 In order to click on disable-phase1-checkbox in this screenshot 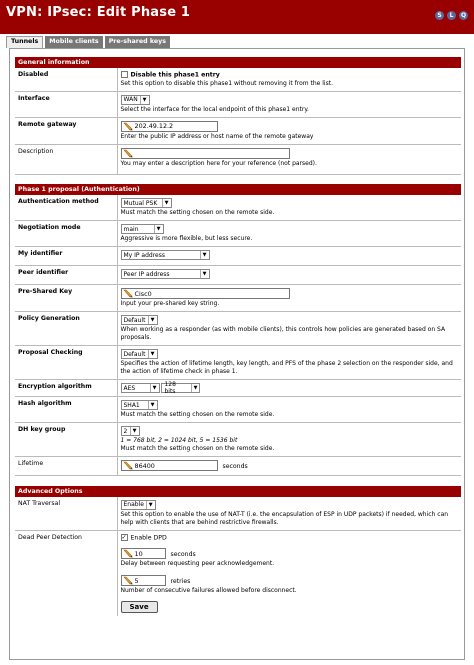, I will do `click(124, 74)`.